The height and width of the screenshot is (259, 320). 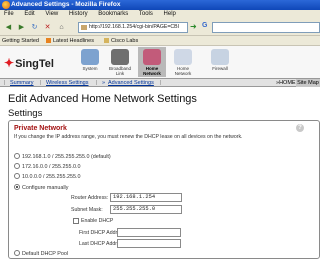 What do you see at coordinates (300, 128) in the screenshot?
I see `help-icon: ?` at bounding box center [300, 128].